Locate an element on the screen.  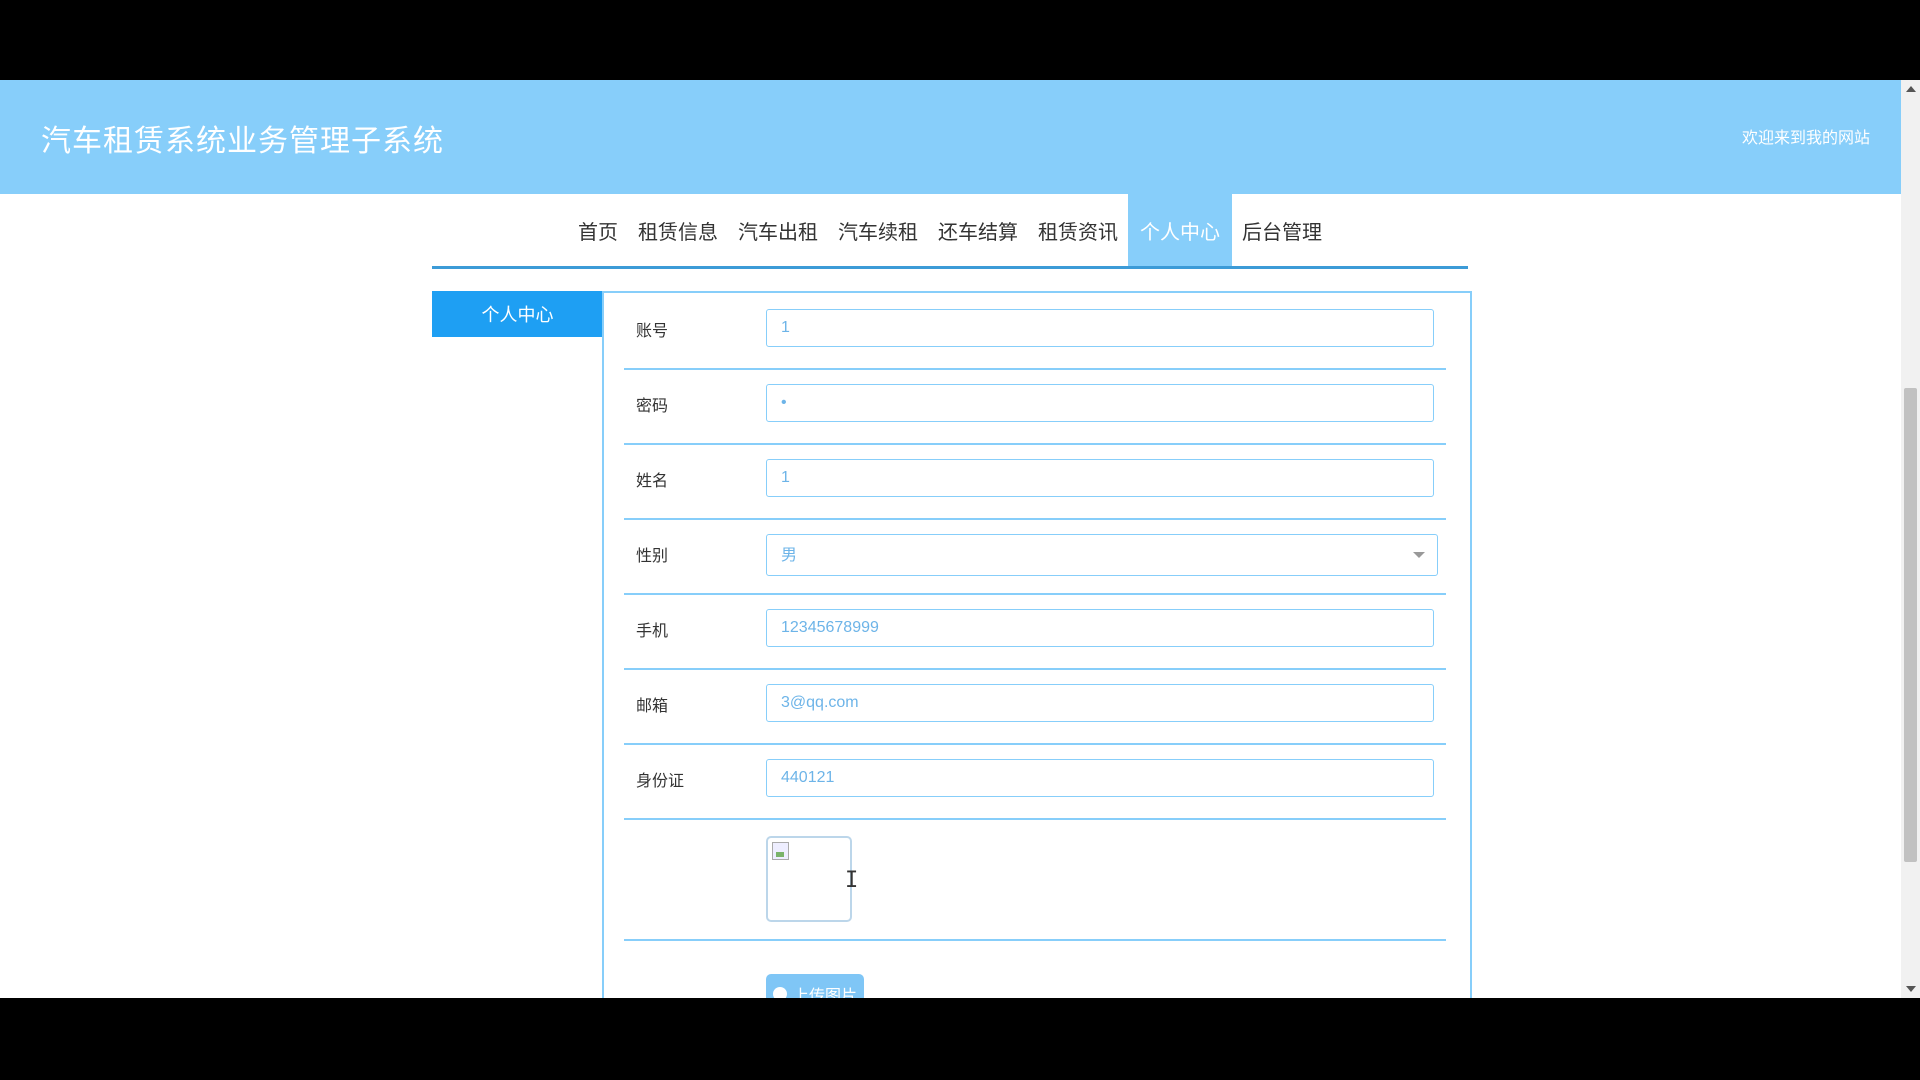
nav-item-return: 还车结算 is located at coordinates (978, 230).